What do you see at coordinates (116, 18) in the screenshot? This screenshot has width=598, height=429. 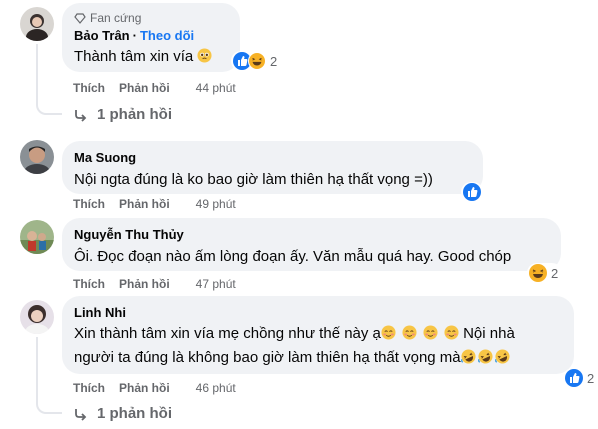 I see `fan-badge-label: Fan cứng` at bounding box center [116, 18].